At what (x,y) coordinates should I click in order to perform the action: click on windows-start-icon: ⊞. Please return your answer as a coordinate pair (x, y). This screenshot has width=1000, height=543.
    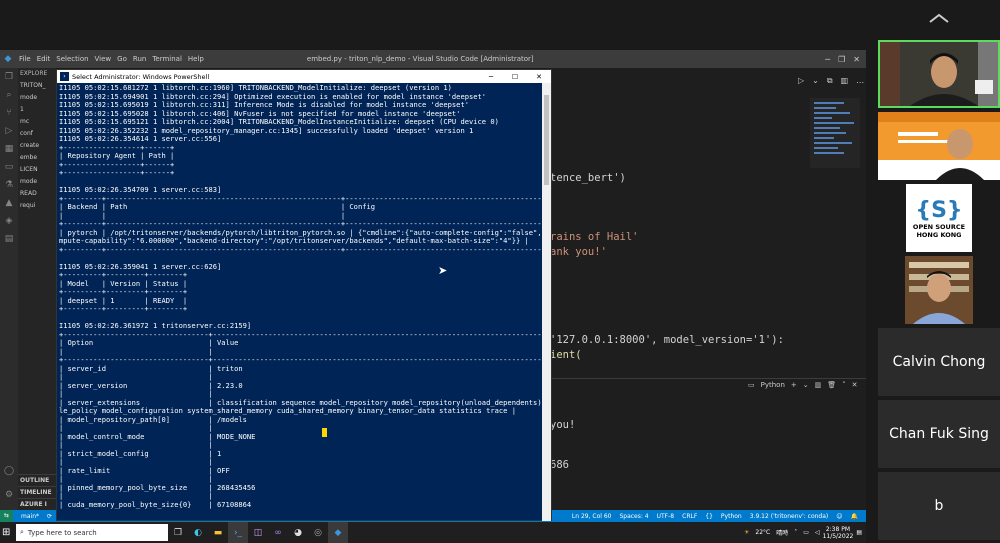
    Looking at the image, I should click on (6, 532).